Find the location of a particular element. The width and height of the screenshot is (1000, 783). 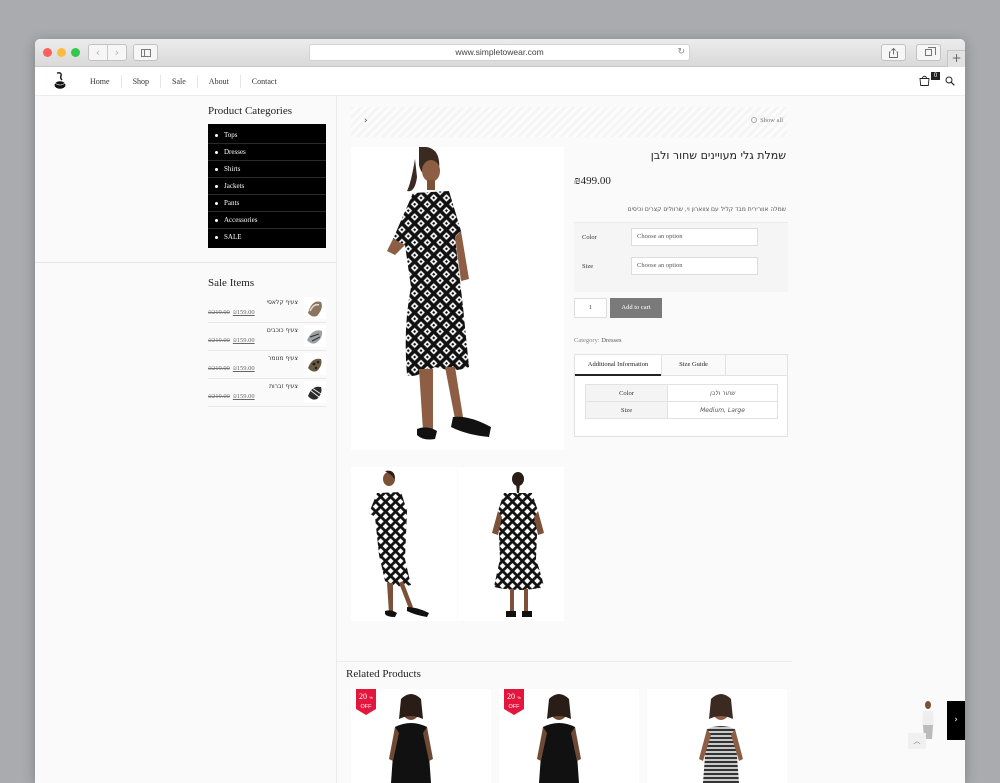

reload-icon: ↻ is located at coordinates (681, 52).